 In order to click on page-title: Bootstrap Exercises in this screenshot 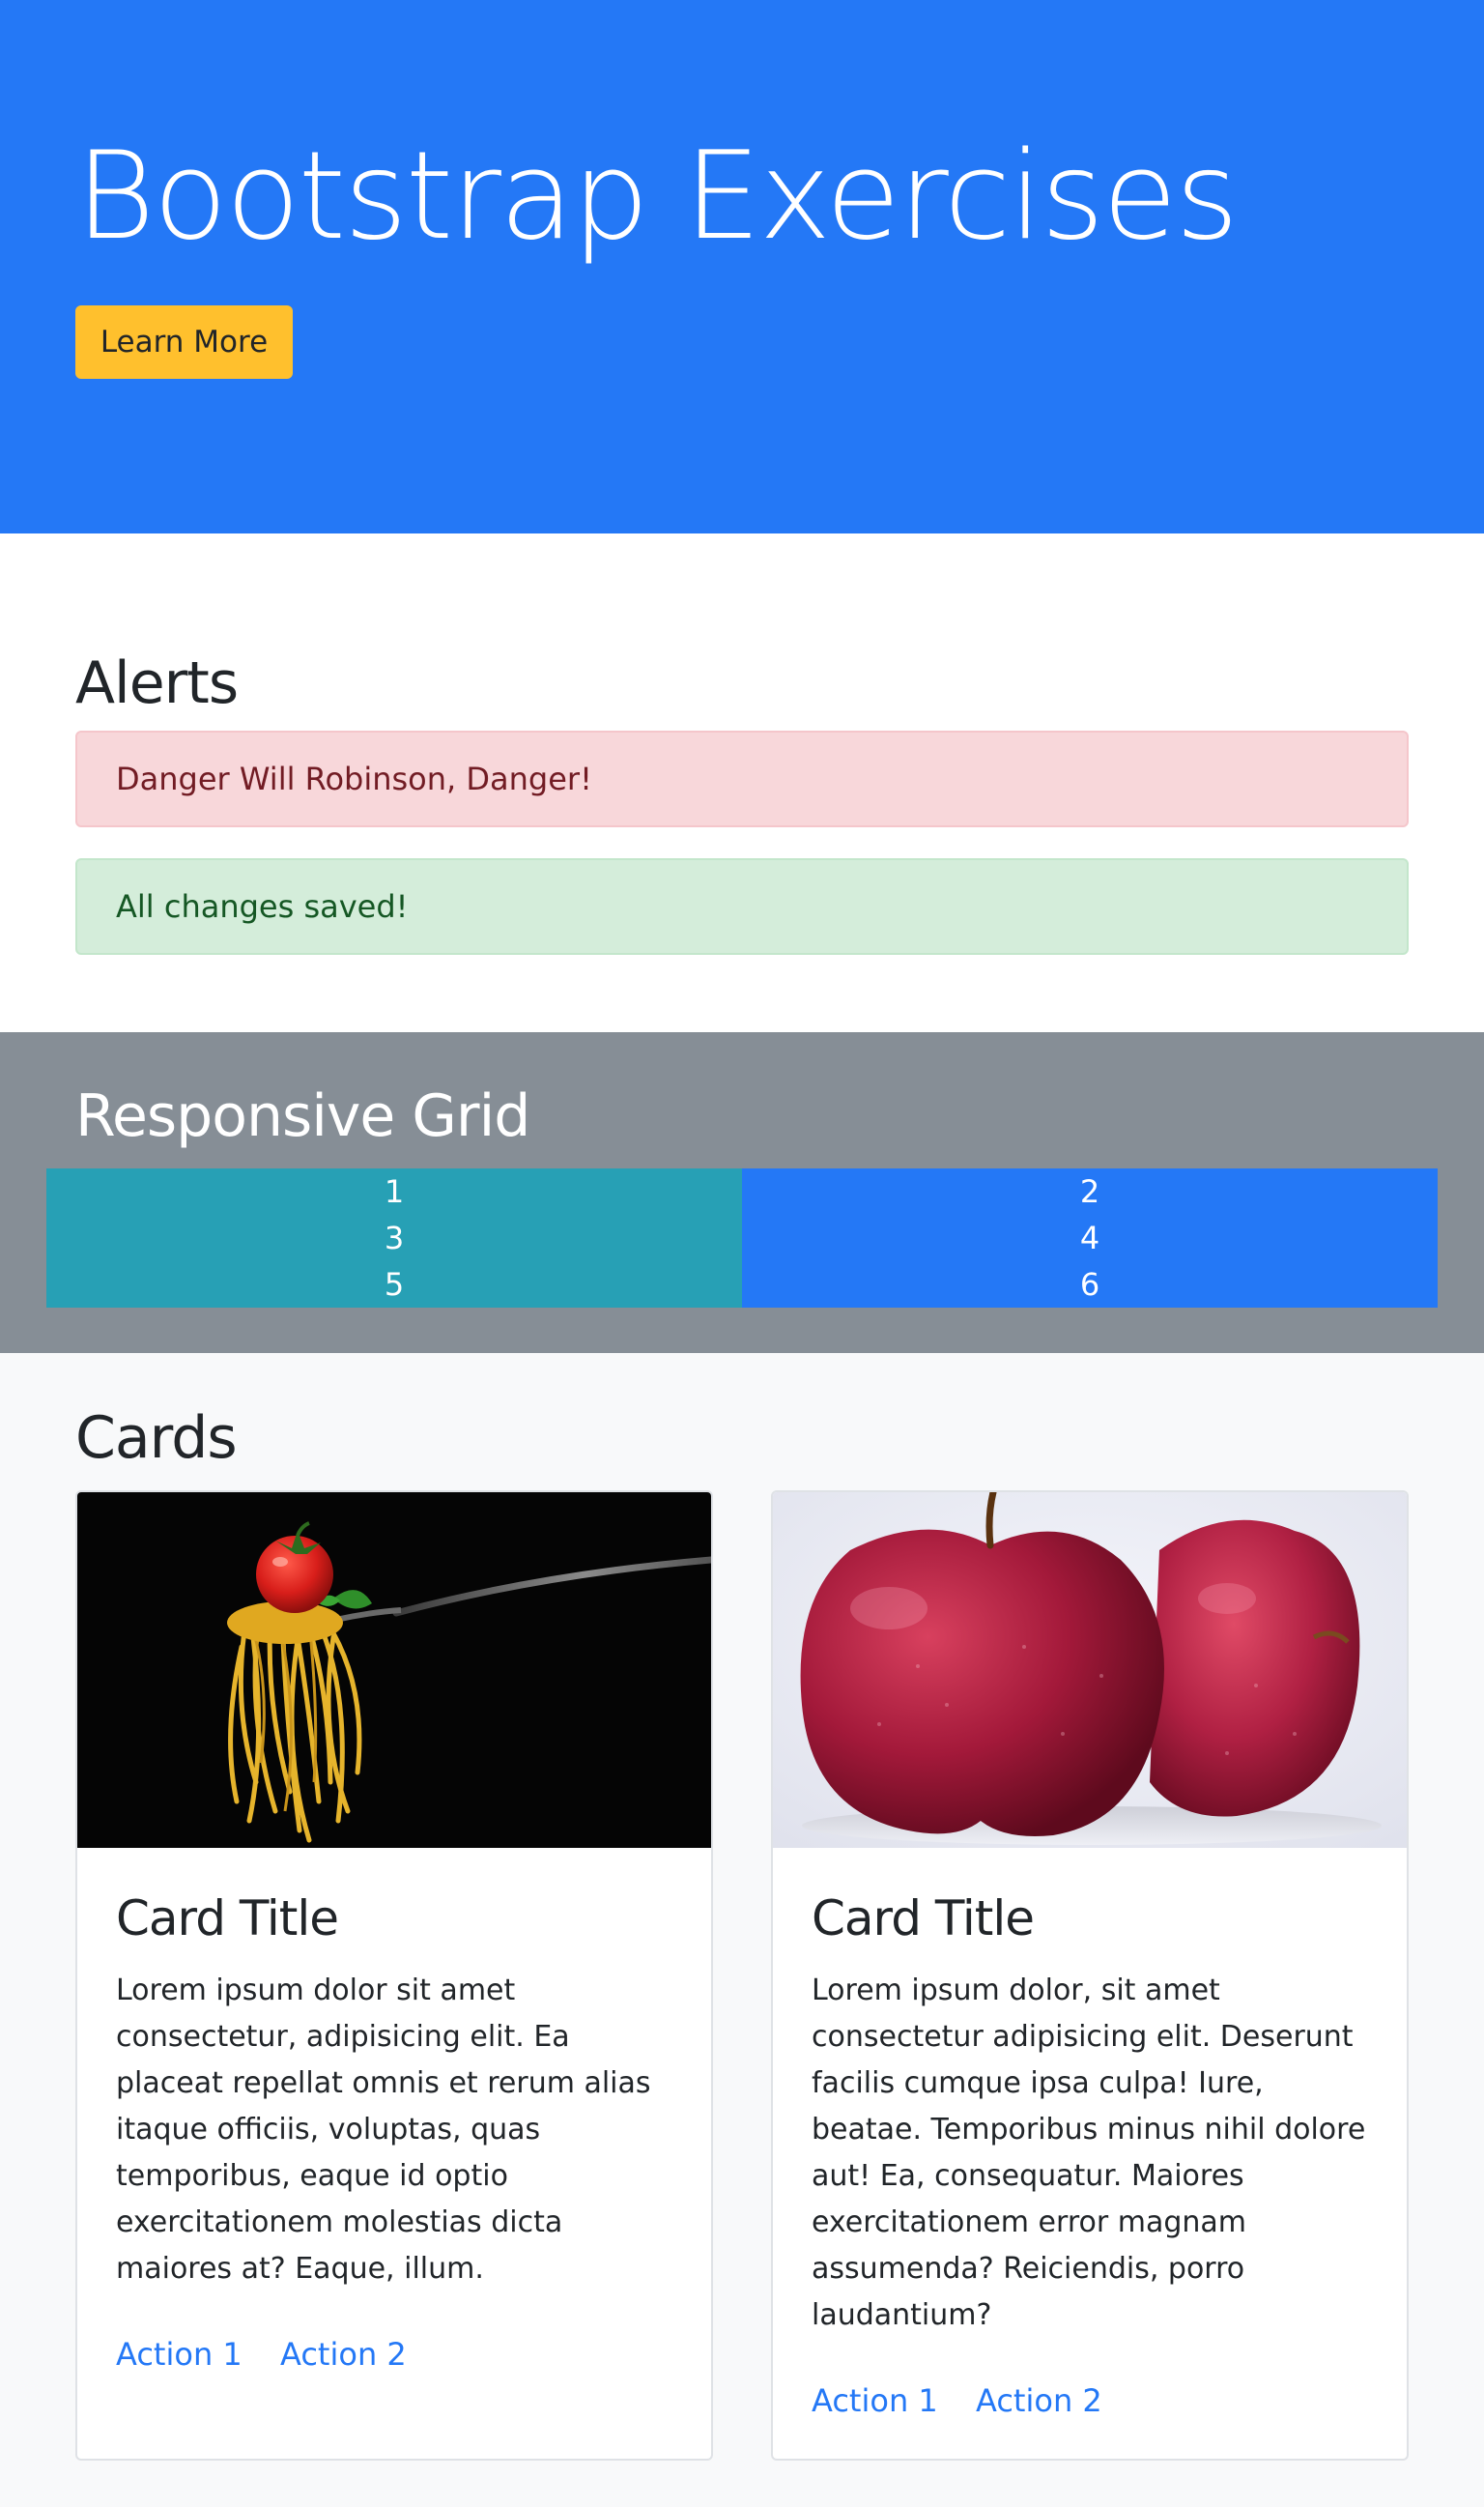, I will do `click(657, 196)`.